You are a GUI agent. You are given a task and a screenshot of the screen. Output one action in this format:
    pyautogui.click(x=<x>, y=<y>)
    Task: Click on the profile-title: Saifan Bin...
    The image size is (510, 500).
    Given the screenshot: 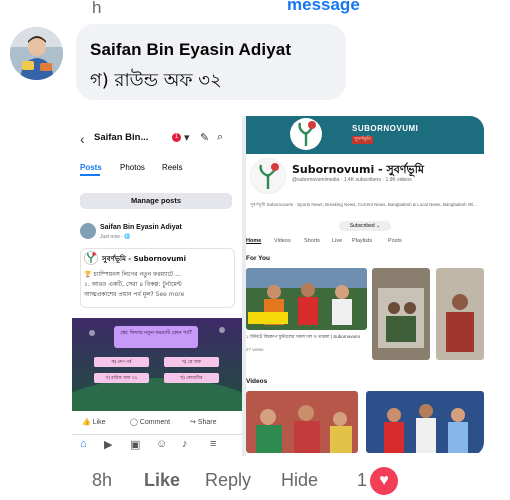 What is the action you would take?
    pyautogui.click(x=121, y=137)
    